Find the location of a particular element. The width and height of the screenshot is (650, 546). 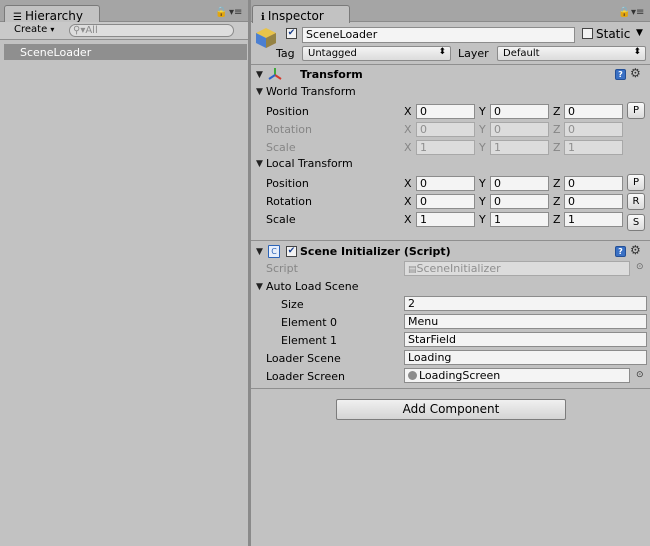

gameobject-cube-icon is located at coordinates (266, 39).